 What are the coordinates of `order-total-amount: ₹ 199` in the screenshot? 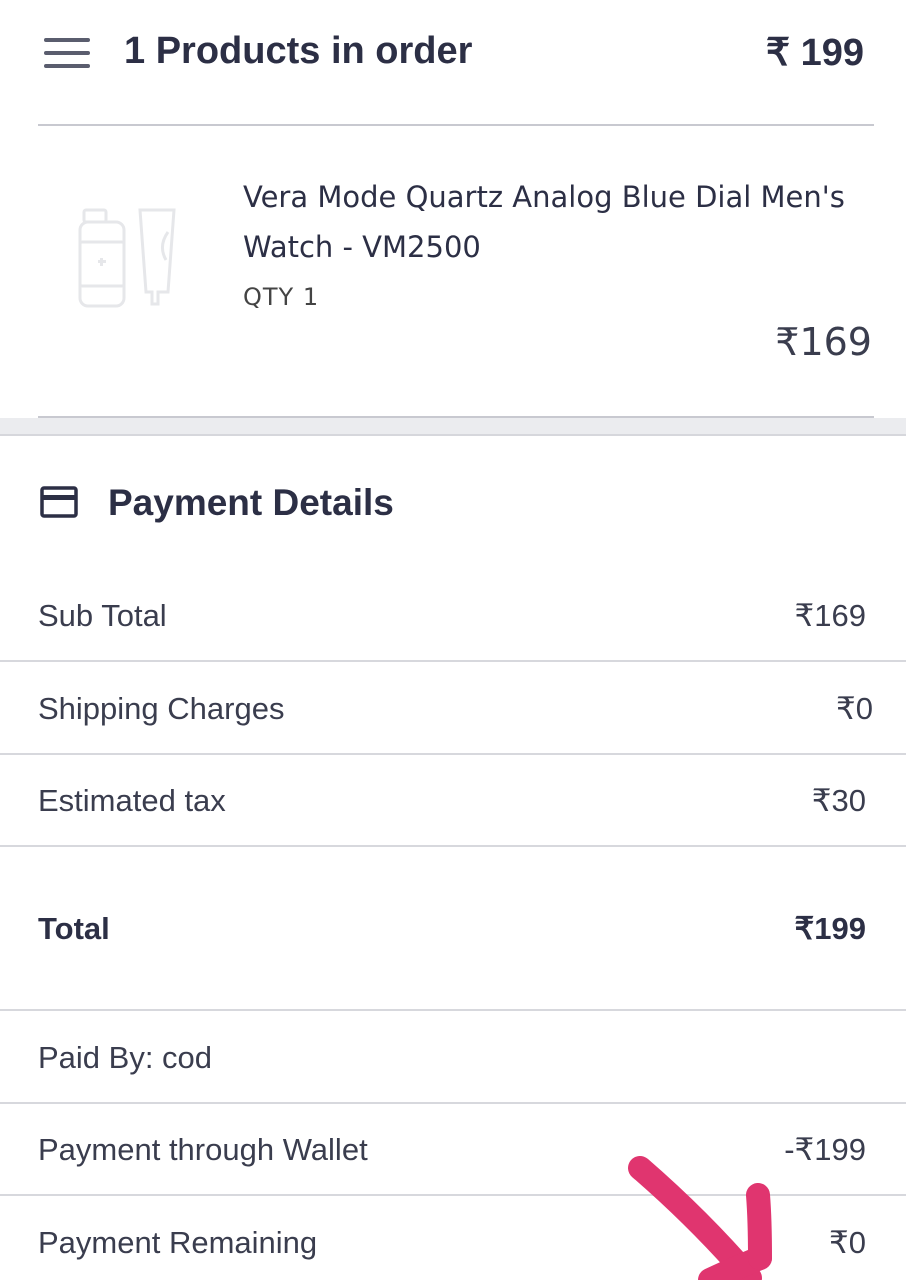 It's located at (814, 53).